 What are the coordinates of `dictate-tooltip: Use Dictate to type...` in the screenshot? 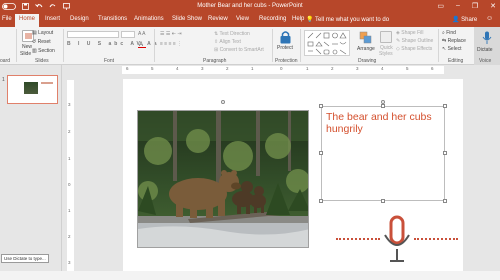 It's located at (25, 258).